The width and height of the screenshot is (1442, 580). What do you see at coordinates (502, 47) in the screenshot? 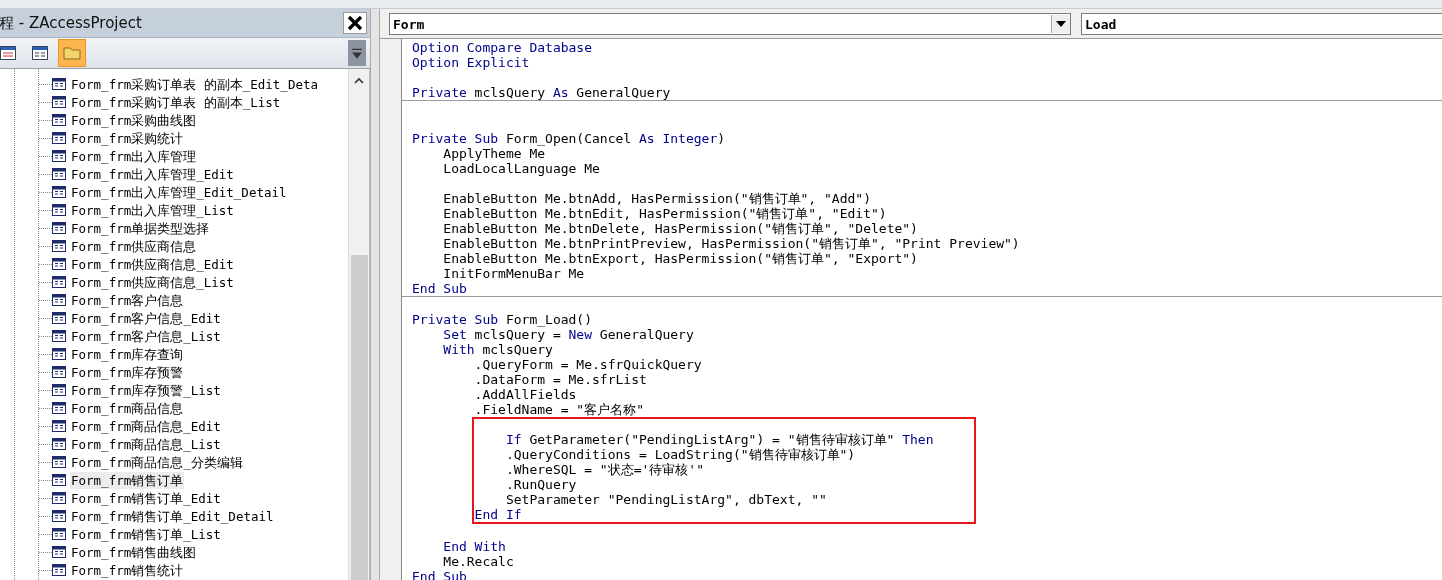
I see `code-line: Option Compare Database` at bounding box center [502, 47].